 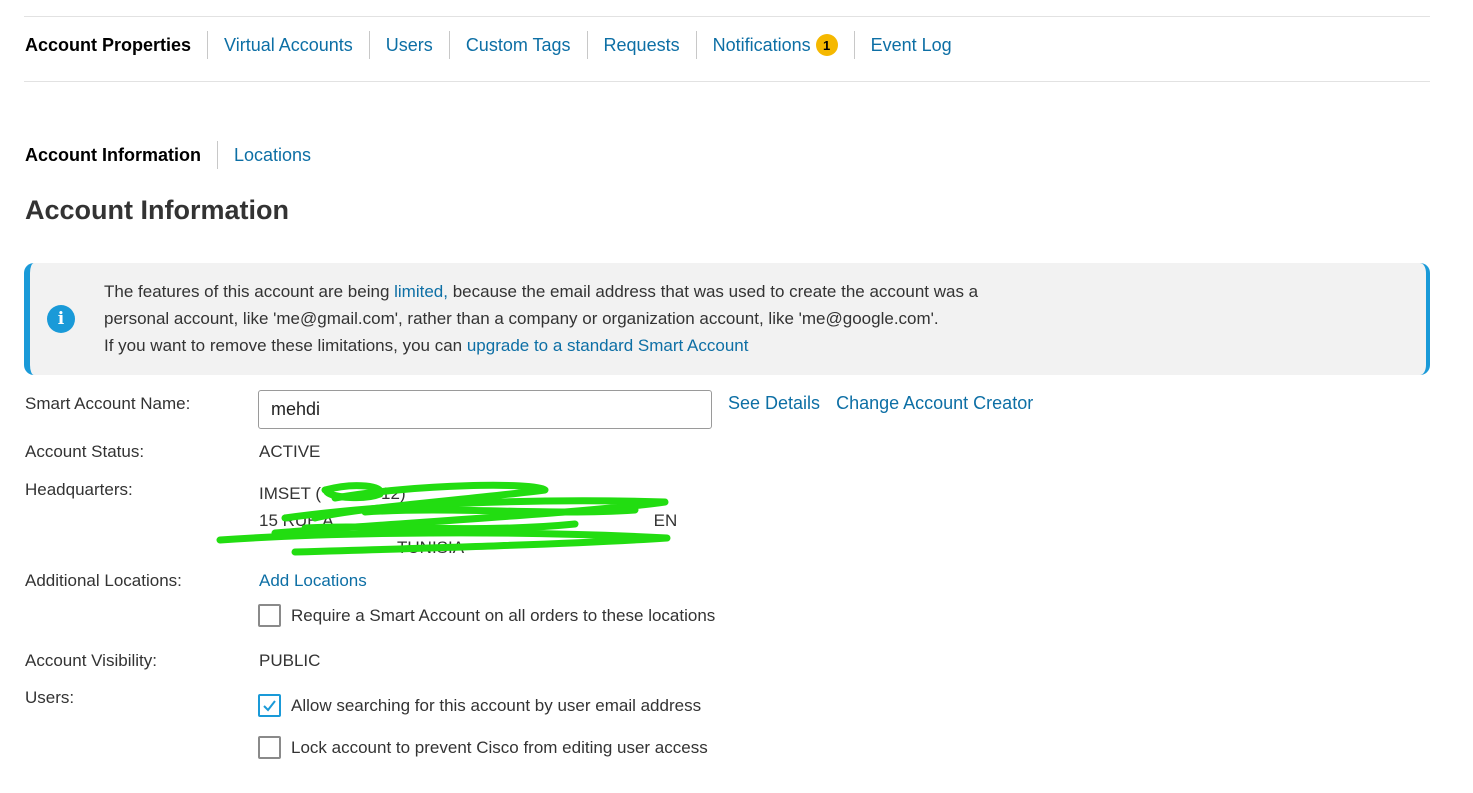 I want to click on tab-requests: Requests, so click(x=641, y=45).